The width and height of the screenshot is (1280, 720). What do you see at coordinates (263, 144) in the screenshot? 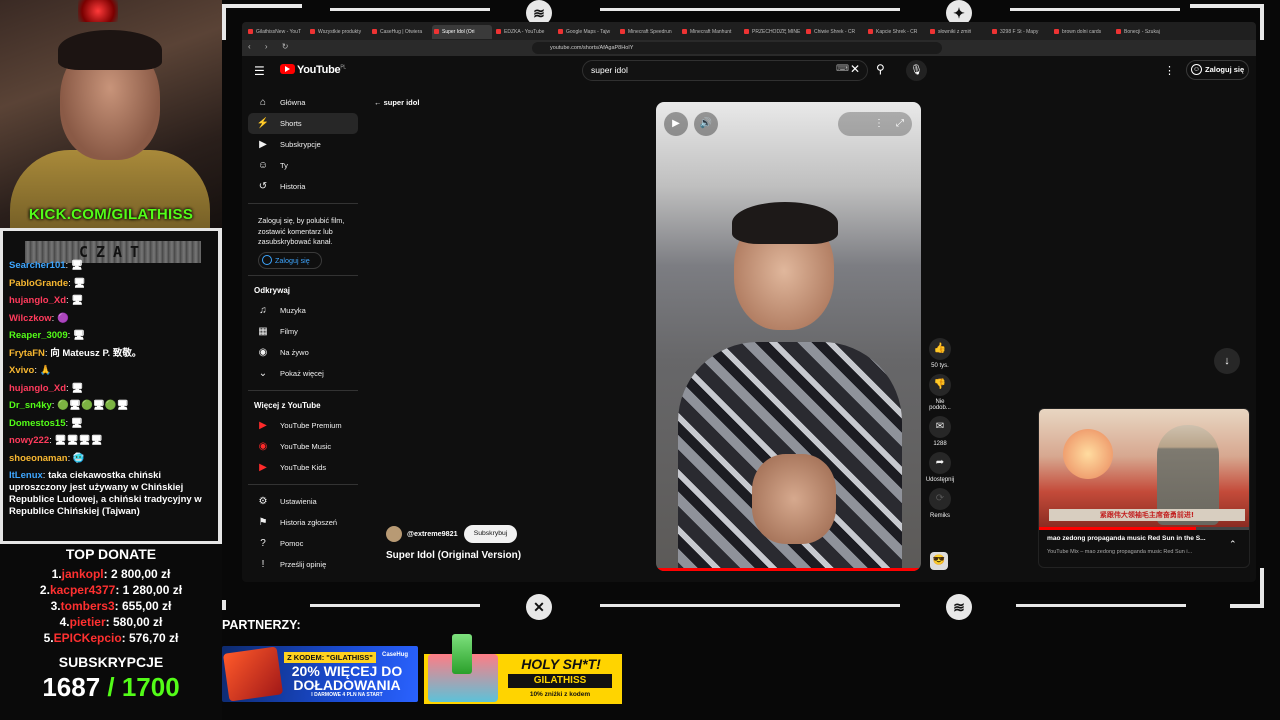
I see `subscriptions-icon: ▶` at bounding box center [263, 144].